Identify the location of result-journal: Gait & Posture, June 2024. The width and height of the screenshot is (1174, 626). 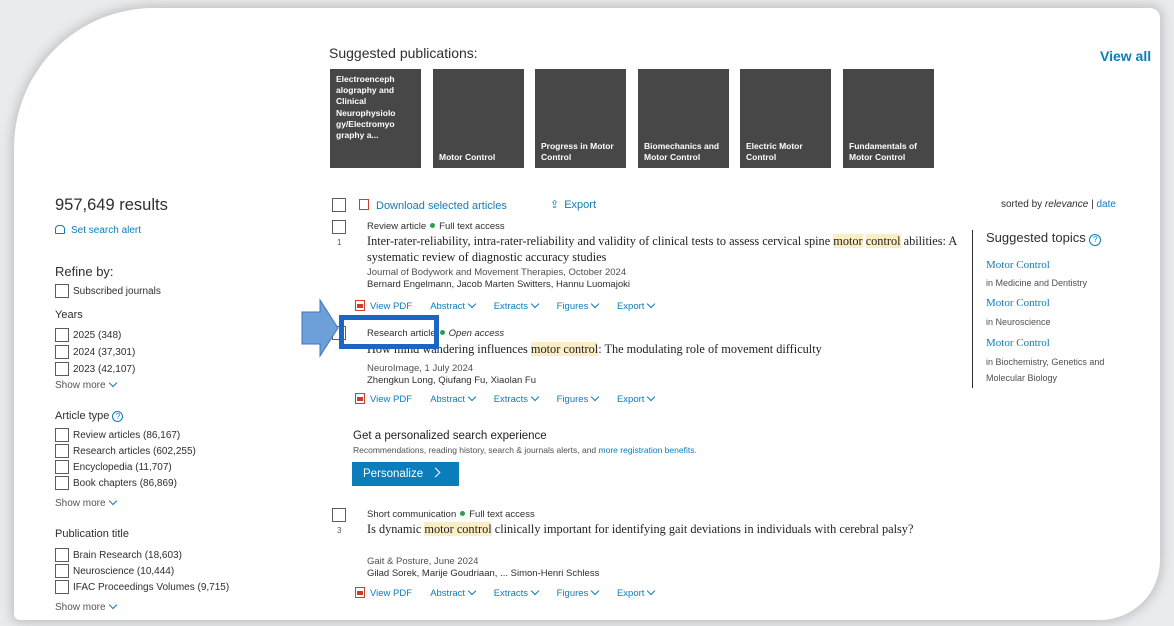
(423, 561).